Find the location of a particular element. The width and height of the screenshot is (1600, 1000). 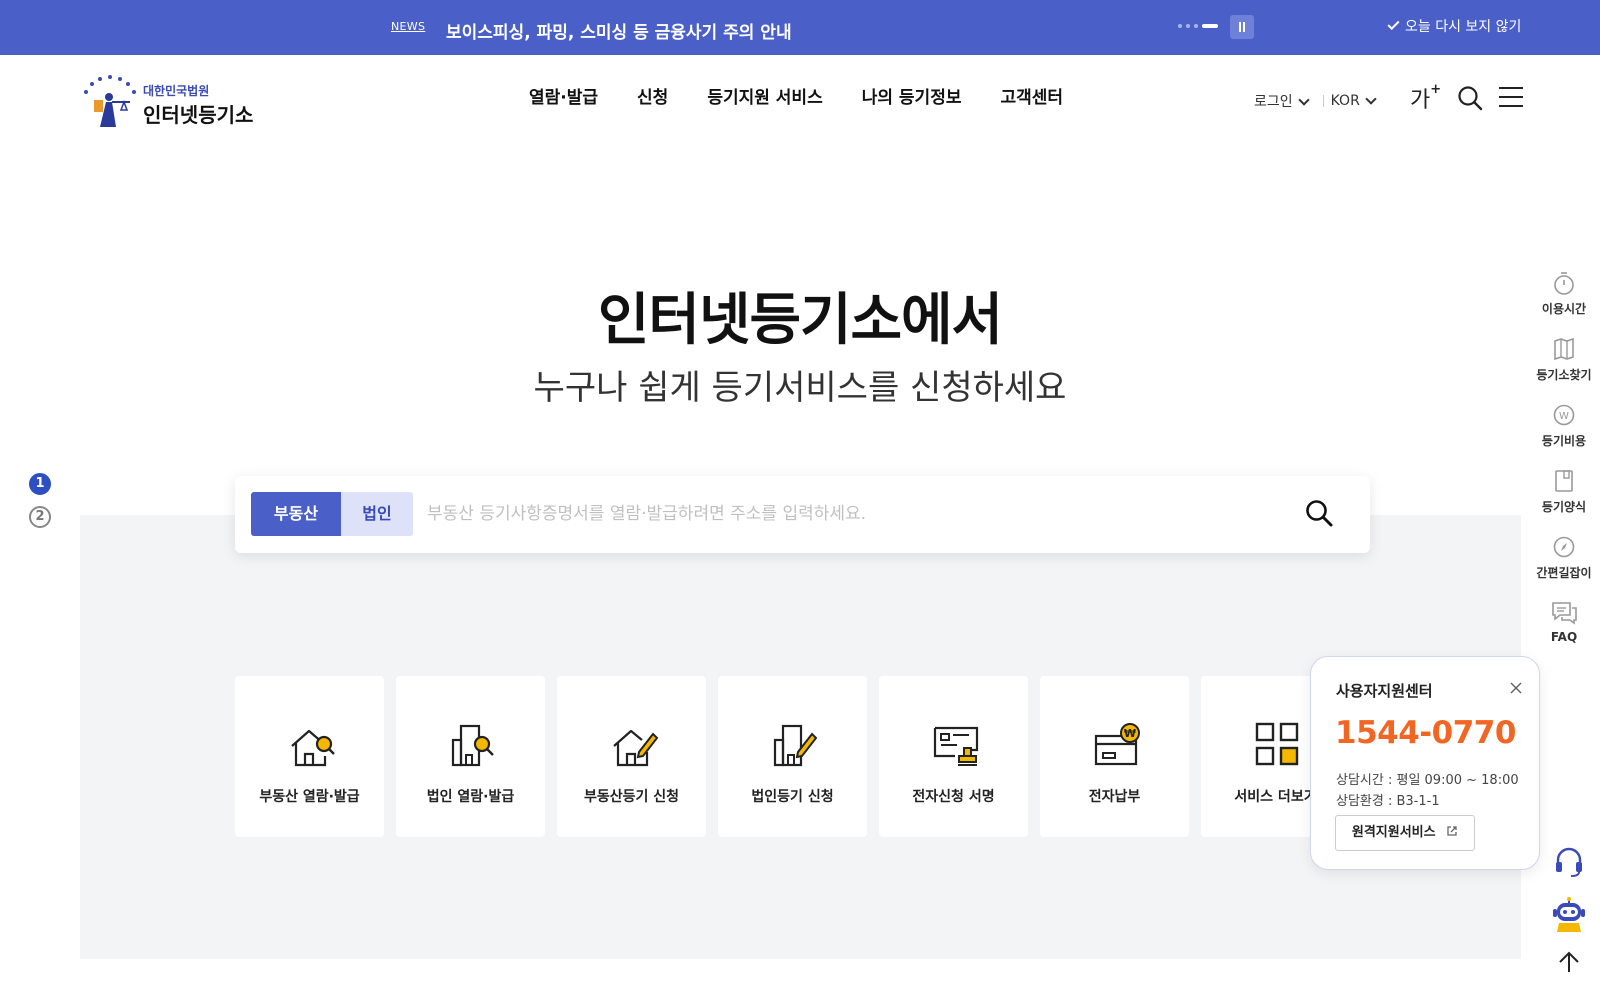

card-e-payment: ₩ 전자납부 is located at coordinates (1114, 756).